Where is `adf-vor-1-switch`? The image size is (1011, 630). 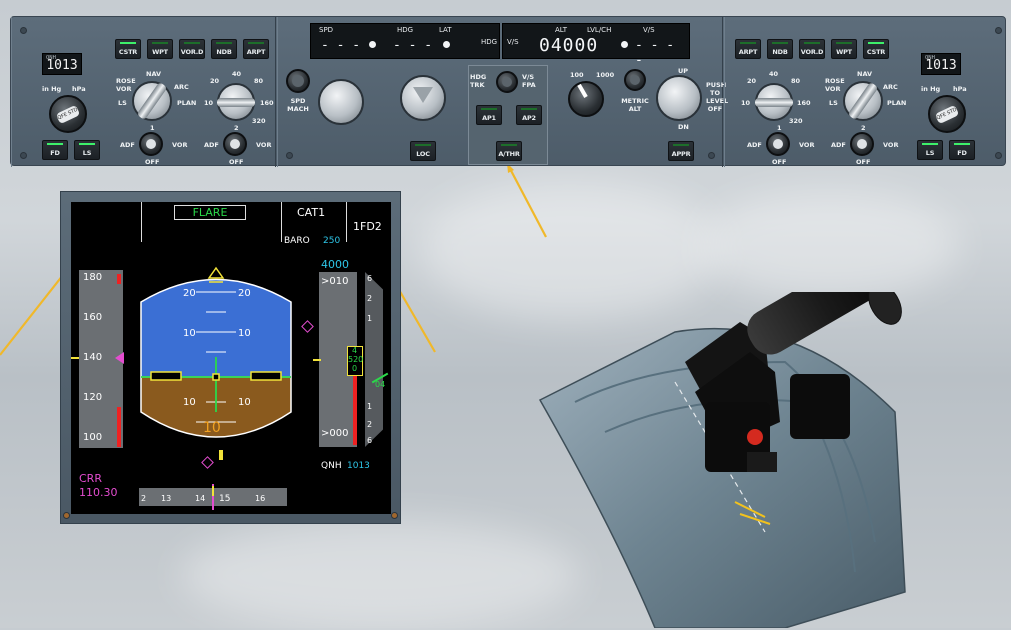 adf-vor-1-switch is located at coordinates (151, 144).